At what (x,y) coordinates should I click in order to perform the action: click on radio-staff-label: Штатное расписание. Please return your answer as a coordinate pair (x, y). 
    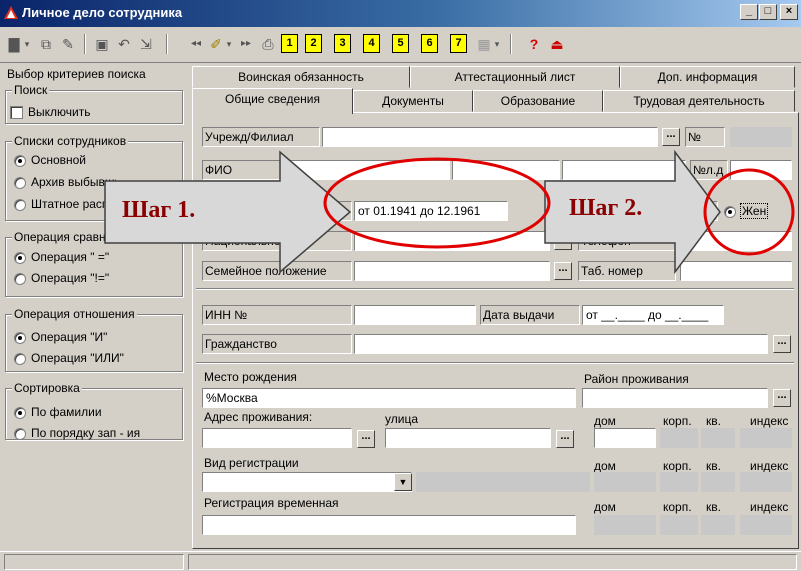
    Looking at the image, I should click on (73, 204).